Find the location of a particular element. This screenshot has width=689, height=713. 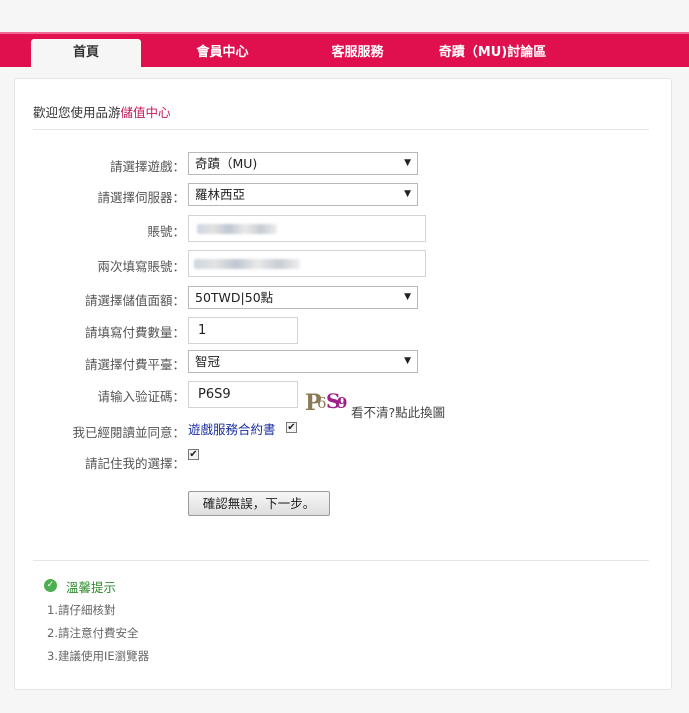

captcha-label: 请输入验证碼： is located at coordinates (141, 396).